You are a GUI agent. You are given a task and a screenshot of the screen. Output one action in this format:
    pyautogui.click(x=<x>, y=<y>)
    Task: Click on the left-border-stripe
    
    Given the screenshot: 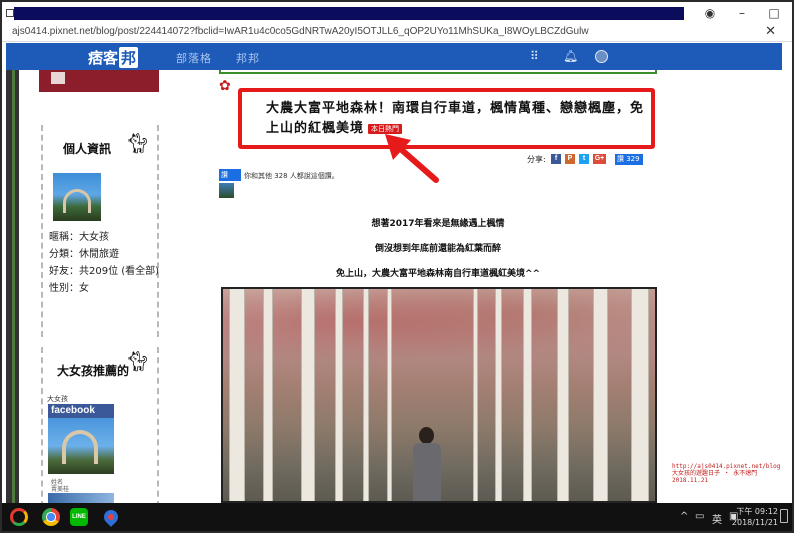 What is the action you would take?
    pyautogui.click(x=13, y=286)
    